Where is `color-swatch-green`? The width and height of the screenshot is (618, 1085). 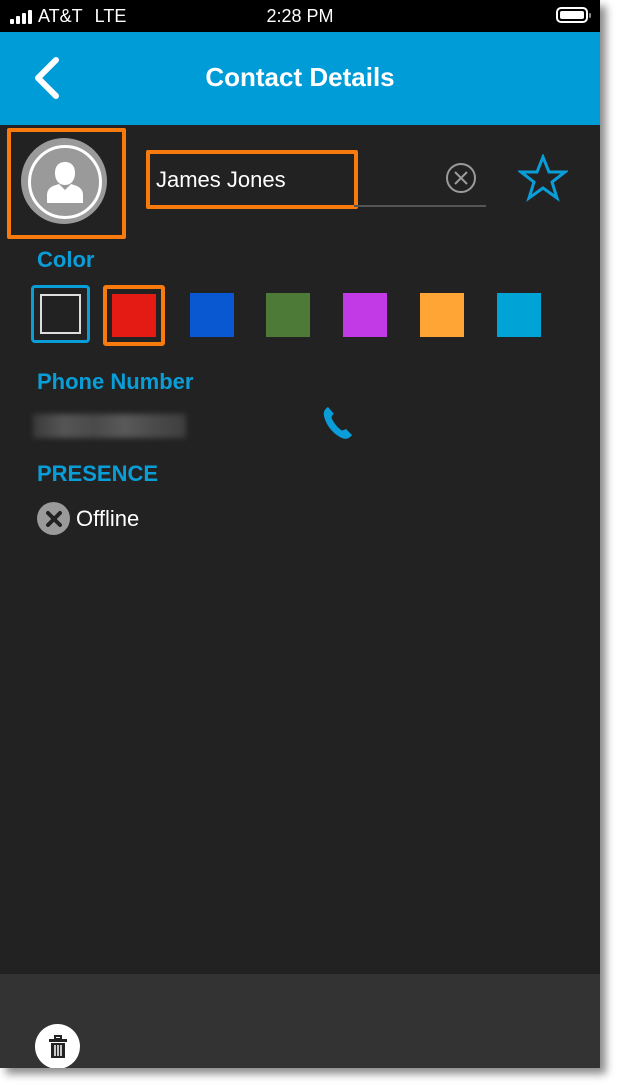 color-swatch-green is located at coordinates (288, 315).